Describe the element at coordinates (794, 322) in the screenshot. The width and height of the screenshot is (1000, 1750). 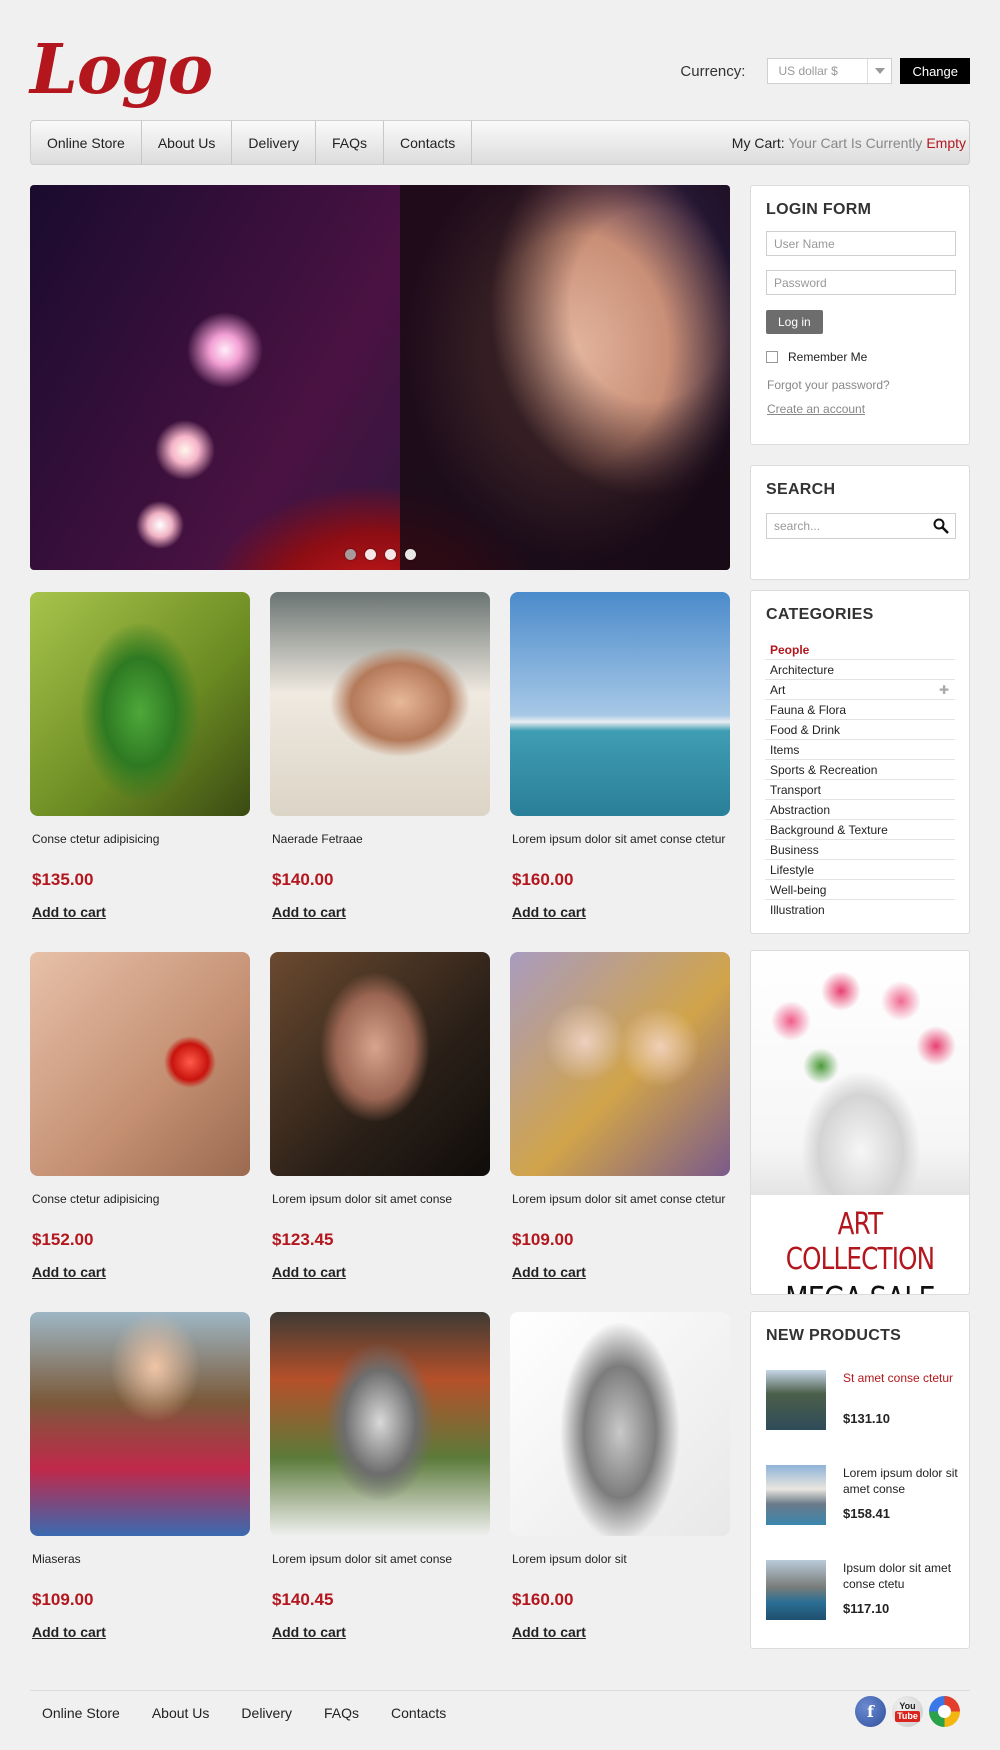
I see `login-button: Log in` at that location.